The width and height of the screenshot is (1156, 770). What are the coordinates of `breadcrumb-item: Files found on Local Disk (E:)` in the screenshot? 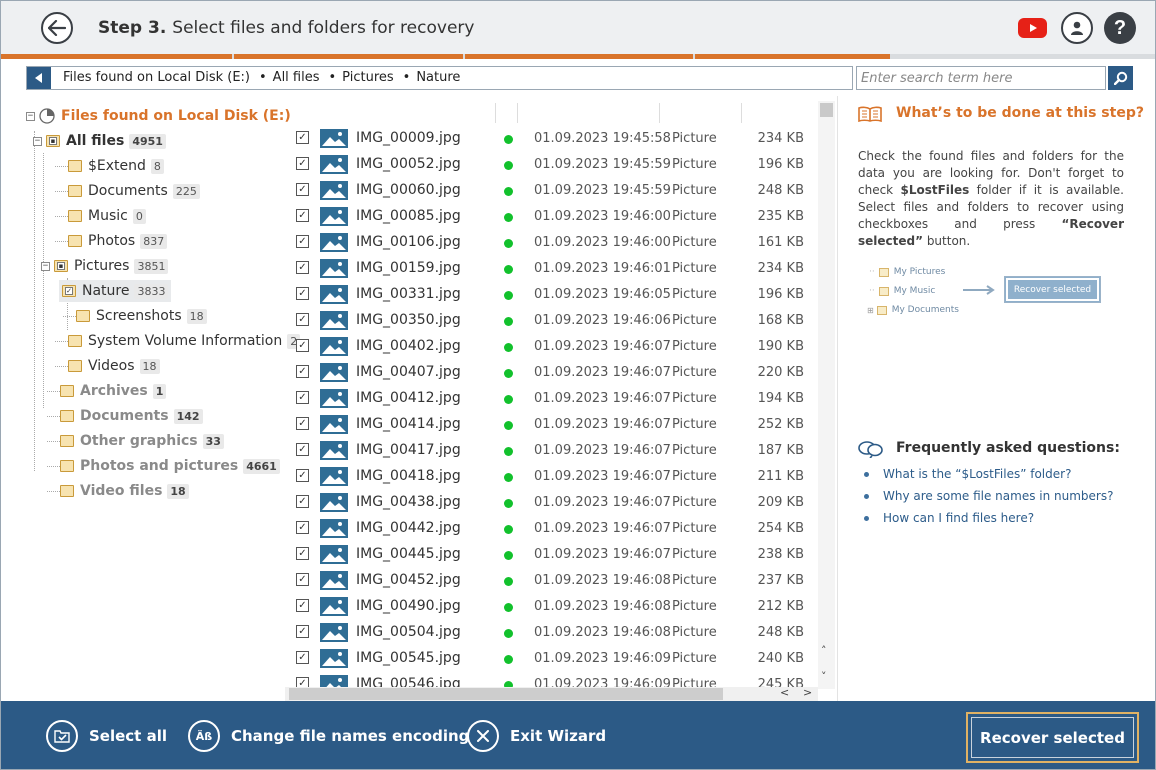 It's located at (156, 77).